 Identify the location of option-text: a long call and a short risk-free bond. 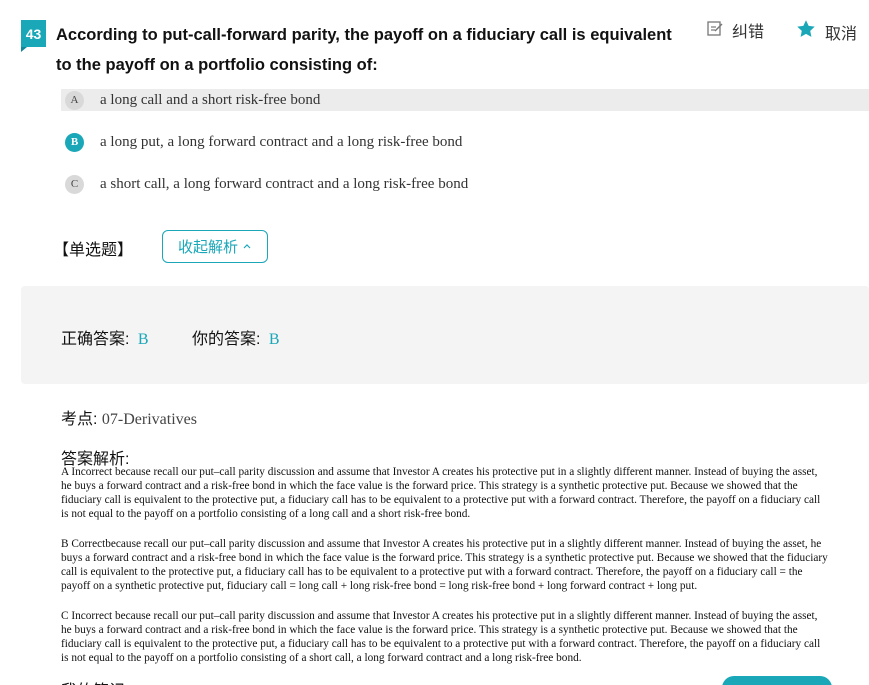
(210, 99).